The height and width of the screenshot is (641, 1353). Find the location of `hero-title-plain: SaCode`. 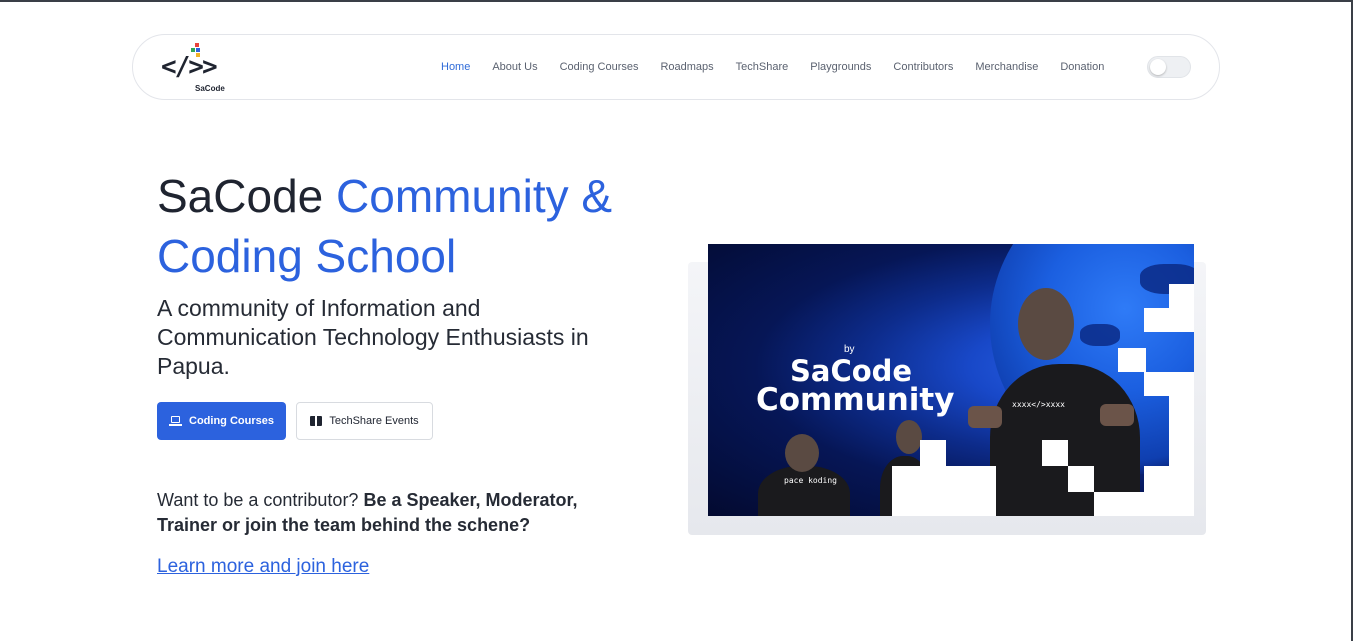

hero-title-plain: SaCode is located at coordinates (247, 196).